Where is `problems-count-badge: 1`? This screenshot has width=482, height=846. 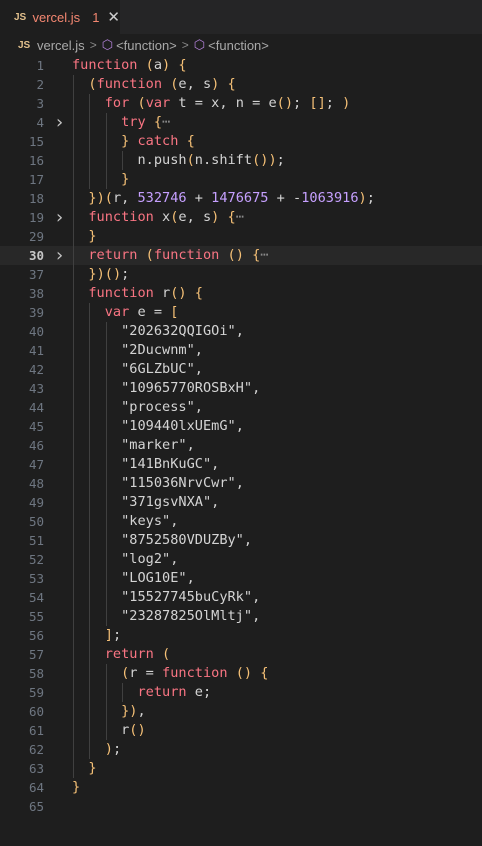 problems-count-badge: 1 is located at coordinates (96, 17).